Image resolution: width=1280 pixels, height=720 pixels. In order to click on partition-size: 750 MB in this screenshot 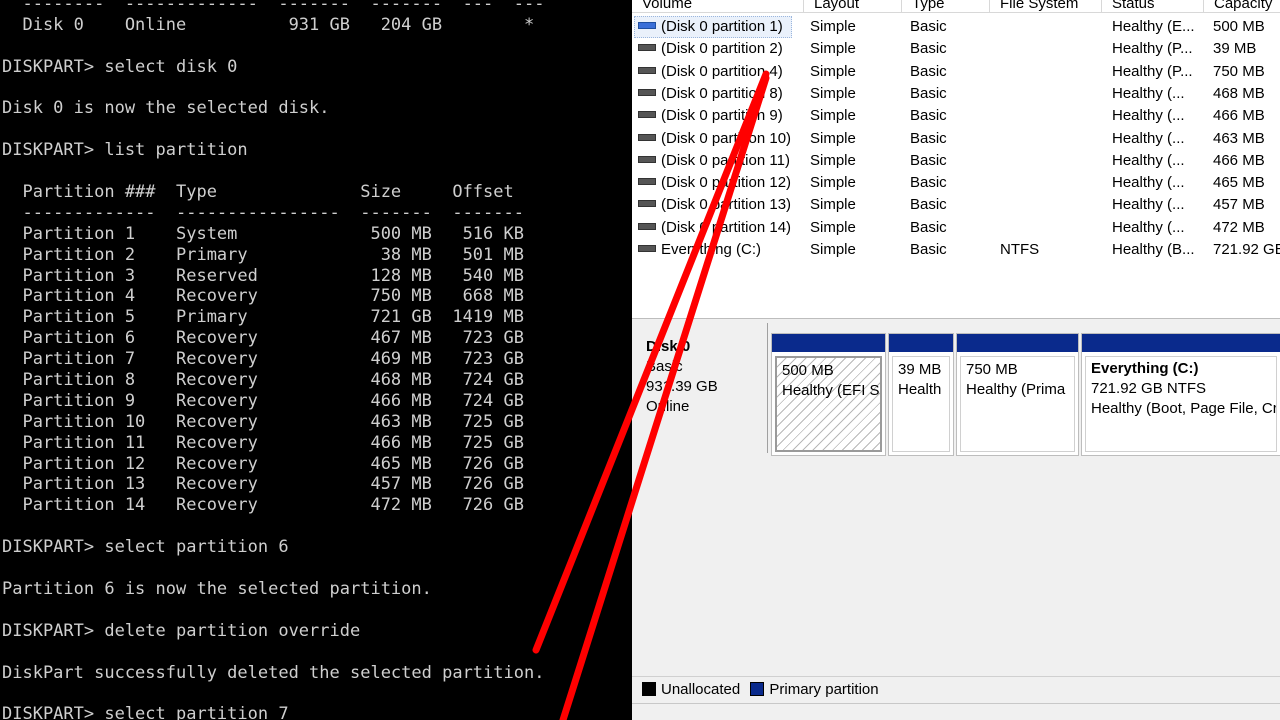, I will do `click(992, 369)`.